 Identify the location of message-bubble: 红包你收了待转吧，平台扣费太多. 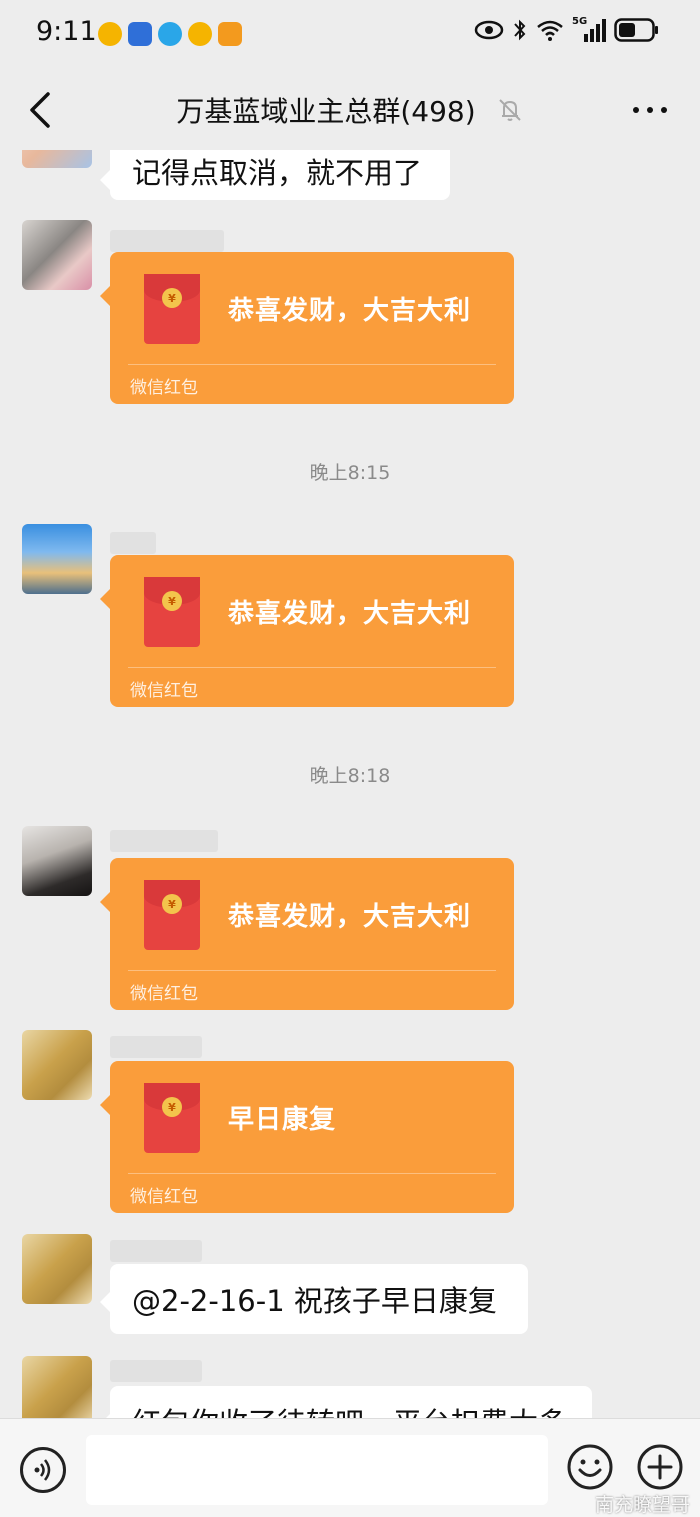
(346, 1402).